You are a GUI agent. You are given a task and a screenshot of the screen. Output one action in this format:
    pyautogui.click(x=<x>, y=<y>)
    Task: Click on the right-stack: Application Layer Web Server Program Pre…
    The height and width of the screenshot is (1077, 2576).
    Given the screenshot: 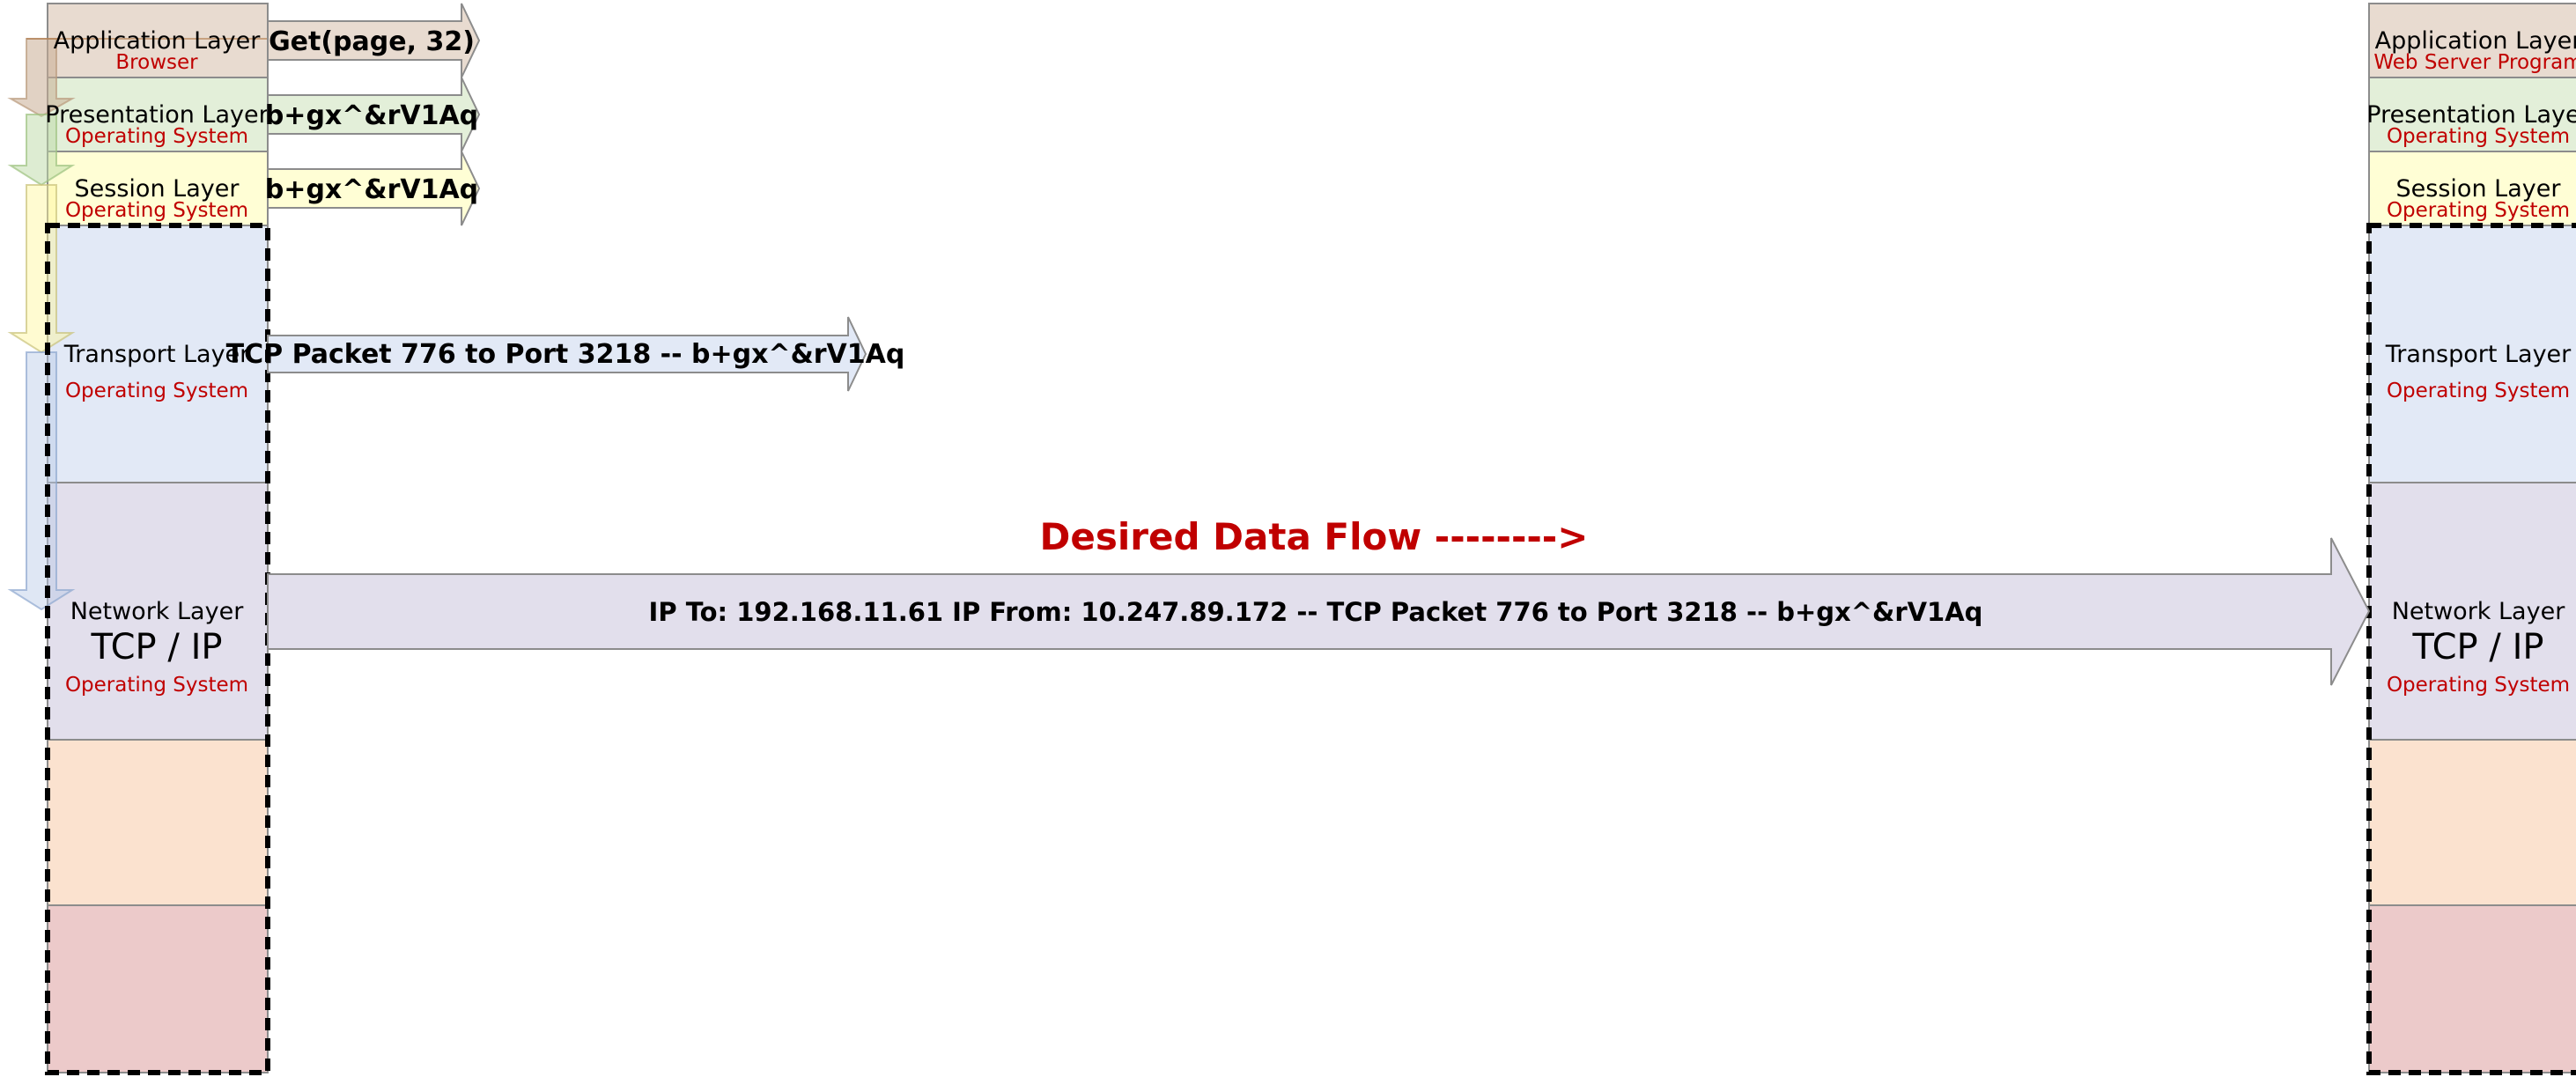 What is the action you would take?
    pyautogui.click(x=2471, y=539)
    